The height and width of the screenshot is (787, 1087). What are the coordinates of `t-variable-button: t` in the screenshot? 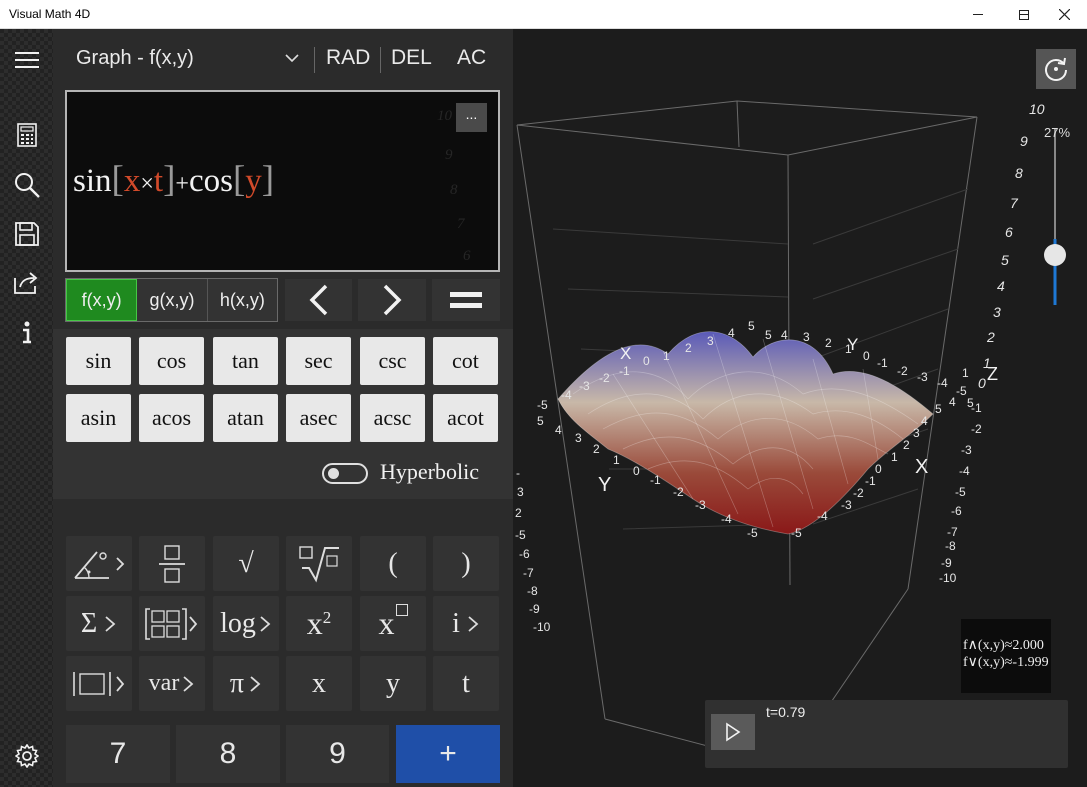 It's located at (466, 683).